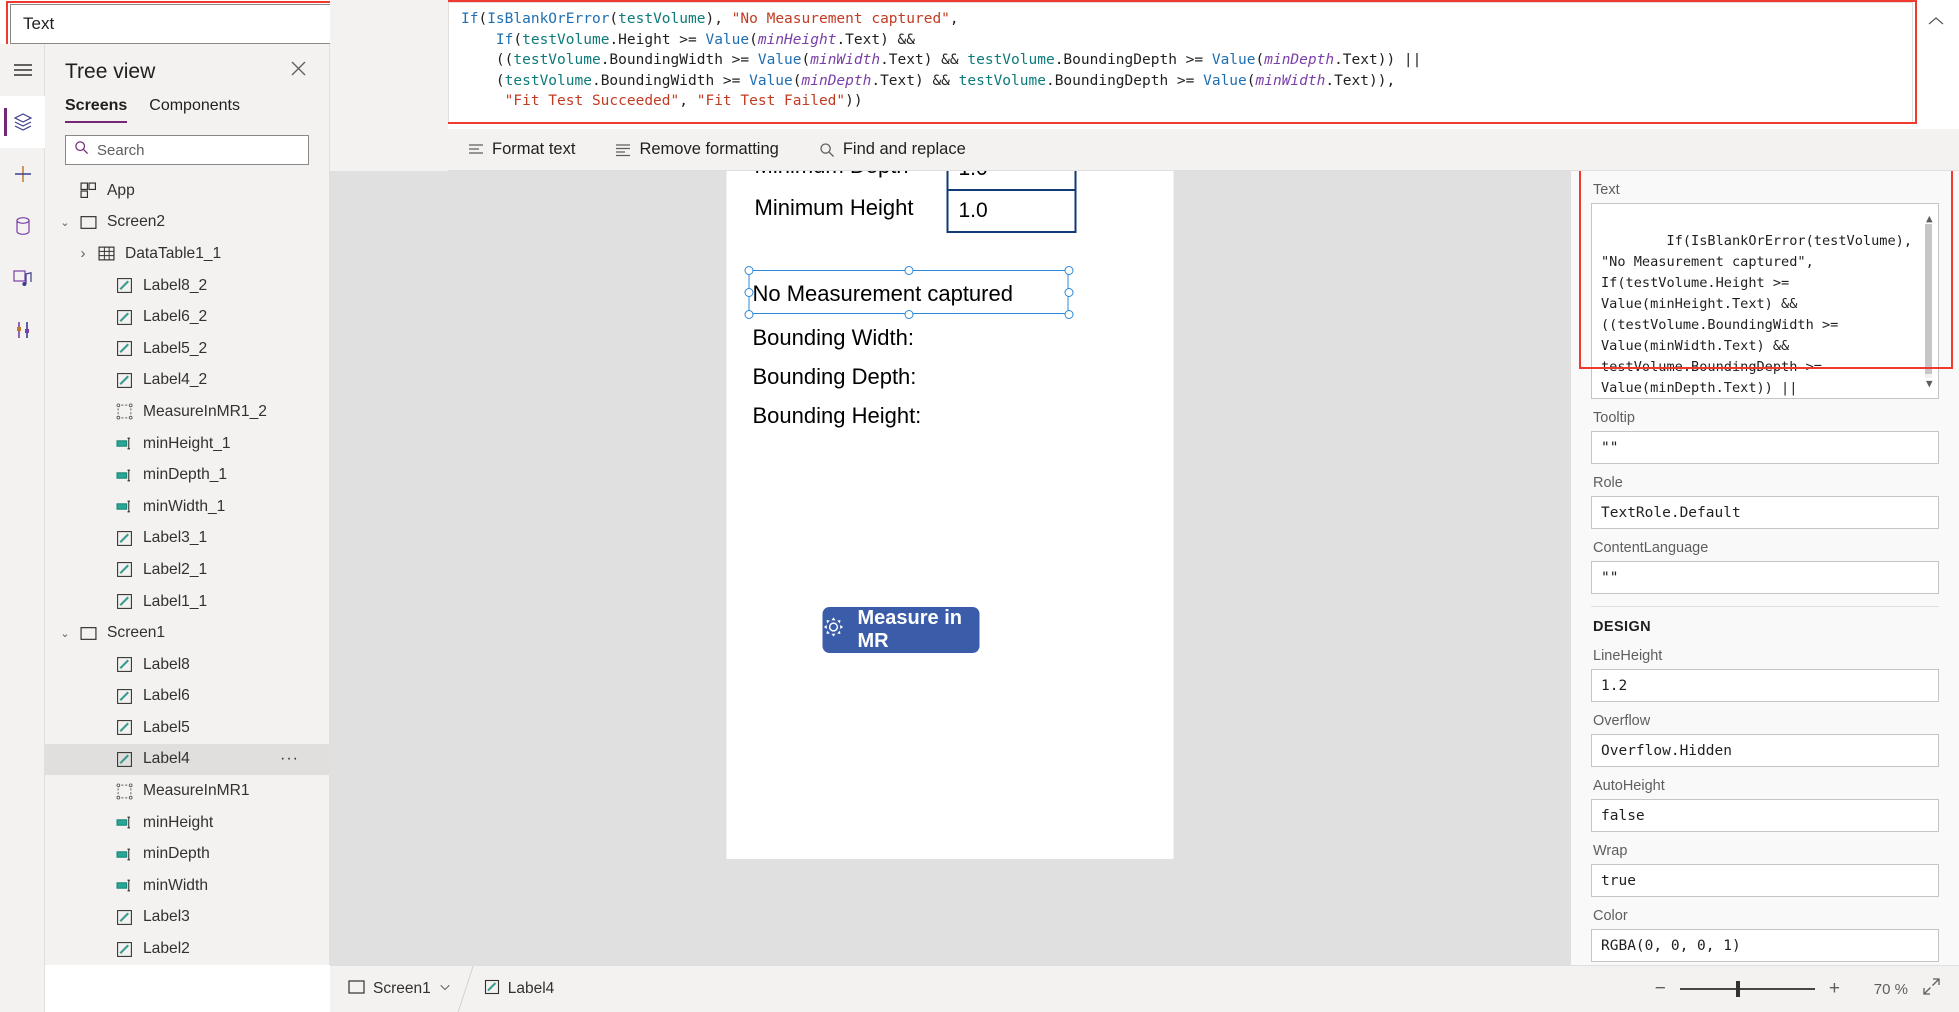 This screenshot has height=1012, width=1959. Describe the element at coordinates (1765, 447) in the screenshot. I see `property-input-tooltip: ""` at that location.